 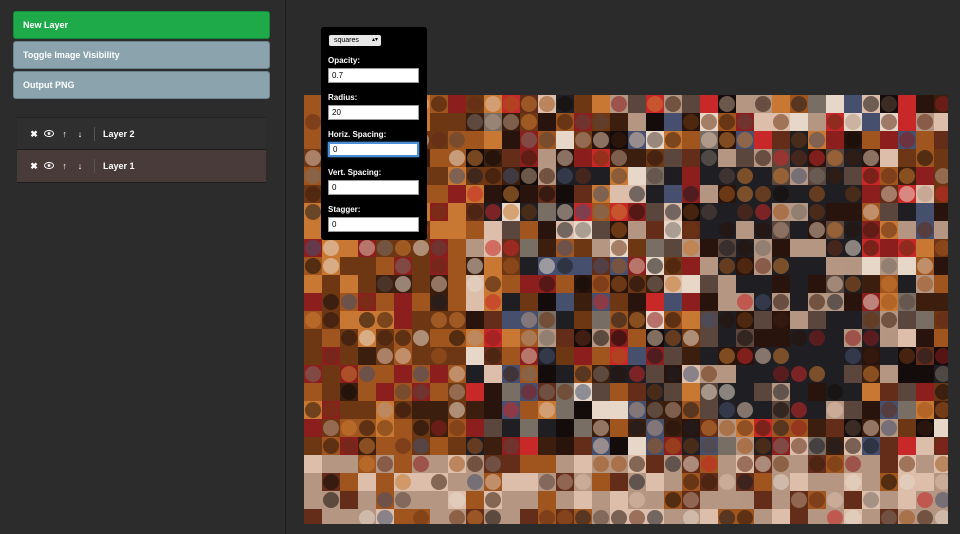 I want to click on layer-row-layer-1: ✖ ↑ ↓ Layer 1, so click(x=141, y=166).